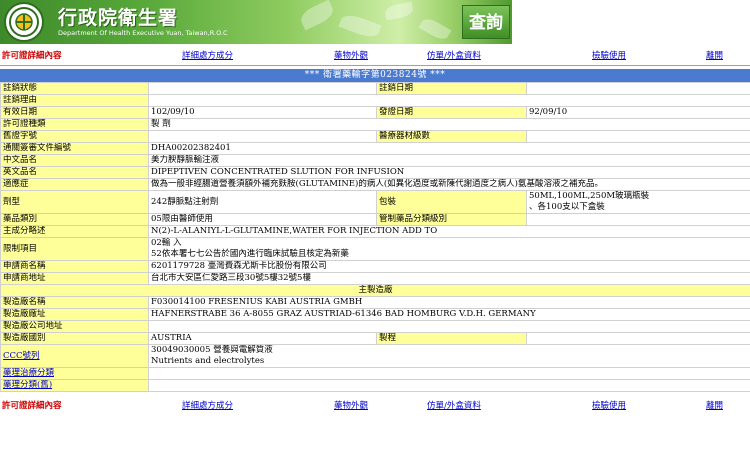 This screenshot has height=471, width=750. What do you see at coordinates (74, 112) in the screenshot?
I see `field-label: 有效日期` at bounding box center [74, 112].